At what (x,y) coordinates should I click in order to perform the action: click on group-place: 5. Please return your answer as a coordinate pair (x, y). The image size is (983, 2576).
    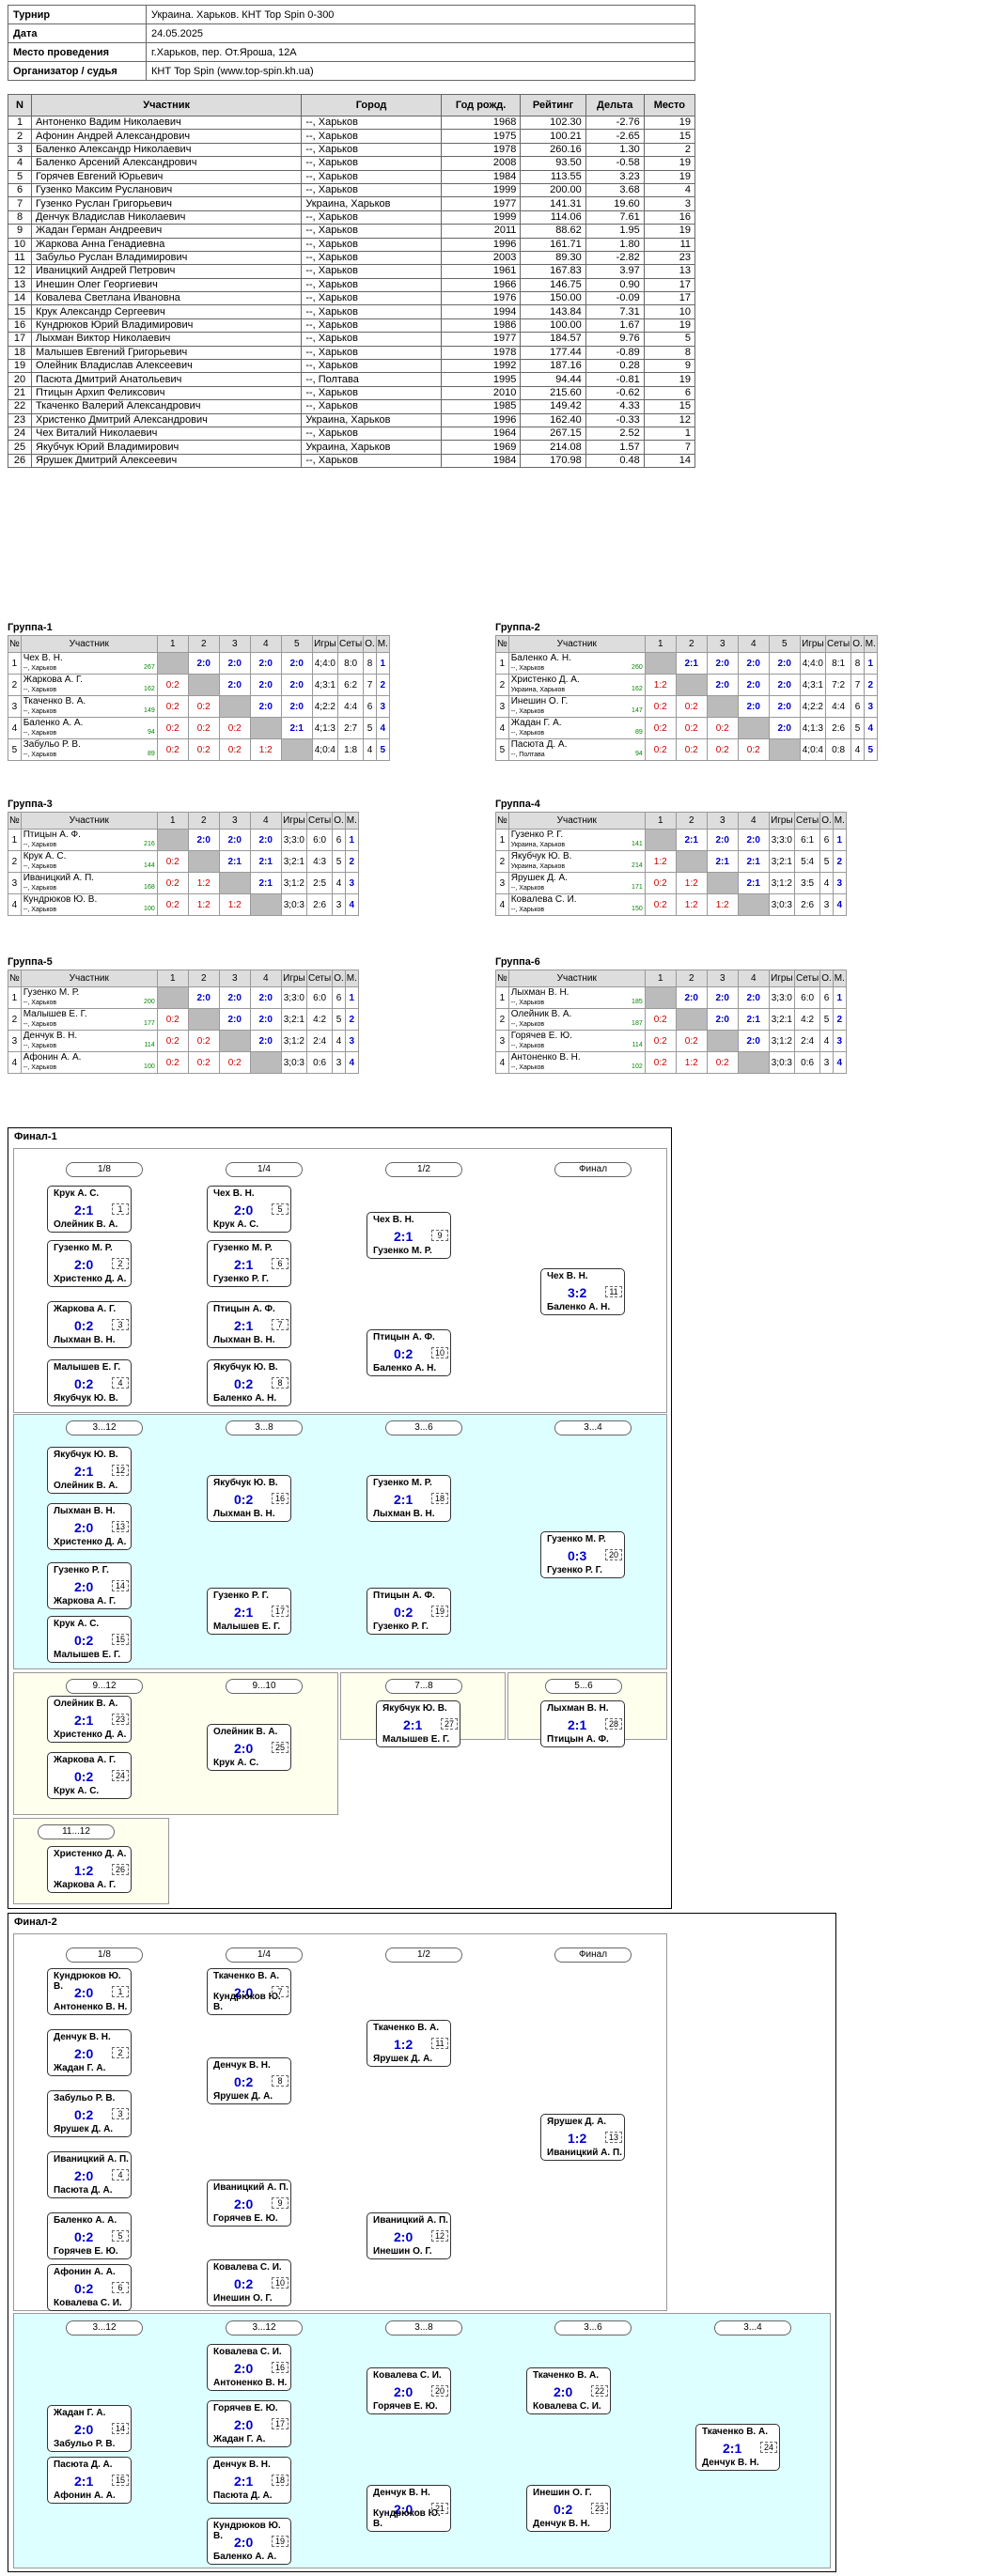
    Looking at the image, I should click on (870, 749).